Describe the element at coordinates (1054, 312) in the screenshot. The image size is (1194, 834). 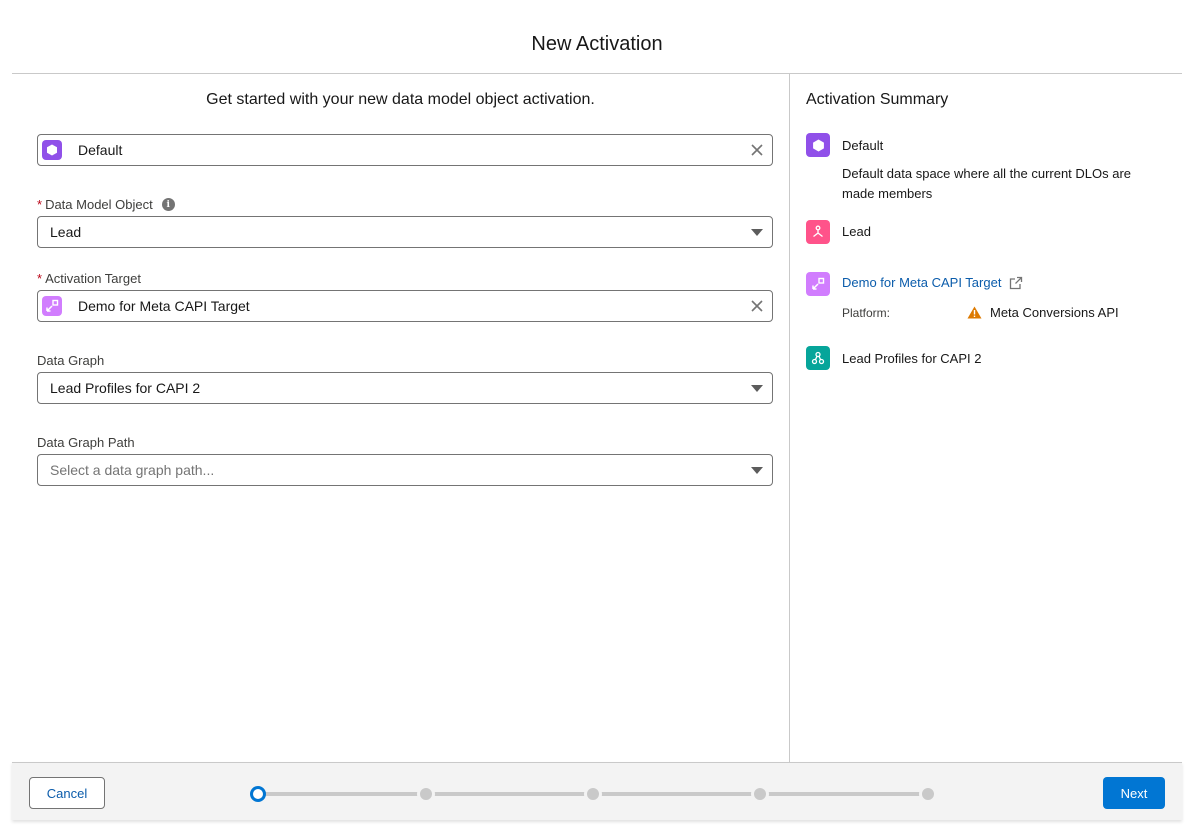
I see `platform-value-text: Meta Conversions API` at that location.